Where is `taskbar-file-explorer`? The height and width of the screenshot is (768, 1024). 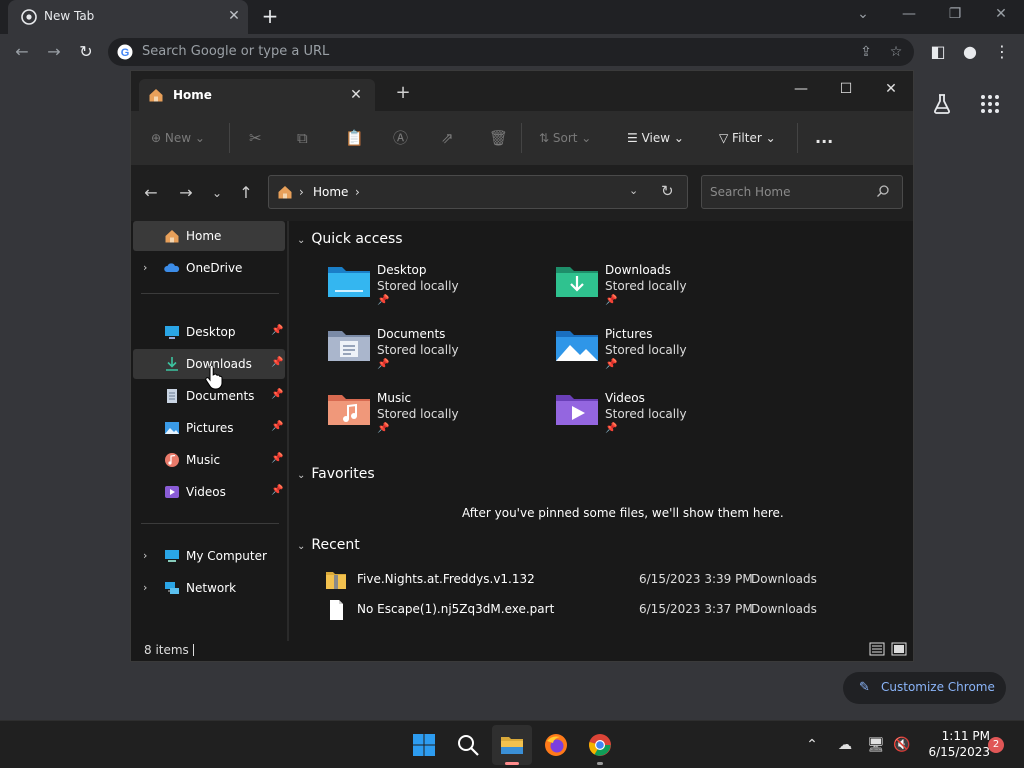
taskbar-file-explorer is located at coordinates (512, 745).